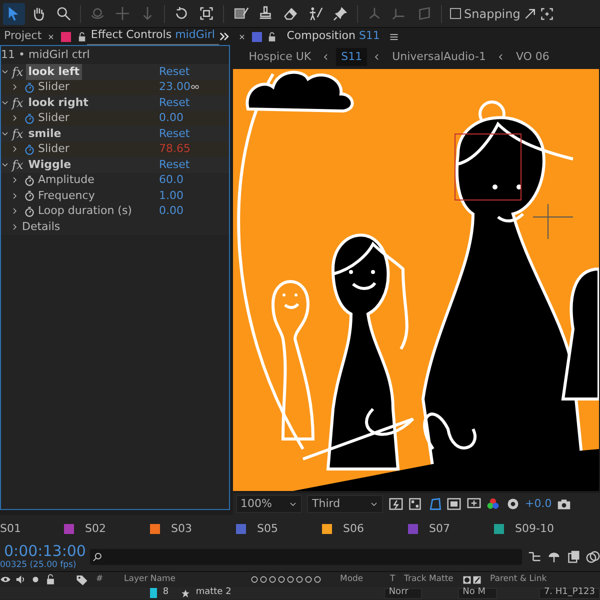 This screenshot has width=600, height=600. Describe the element at coordinates (98, 557) in the screenshot. I see `search-icon` at that location.